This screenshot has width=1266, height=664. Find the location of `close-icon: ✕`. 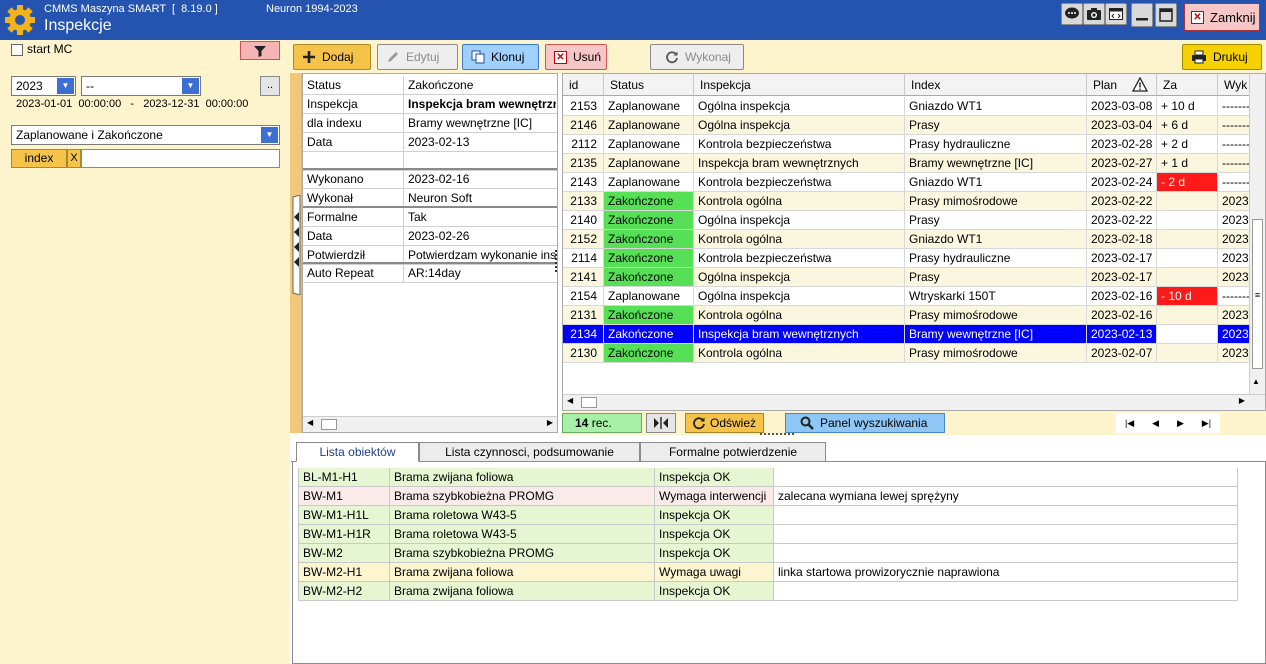

close-icon: ✕ is located at coordinates (1197, 17).